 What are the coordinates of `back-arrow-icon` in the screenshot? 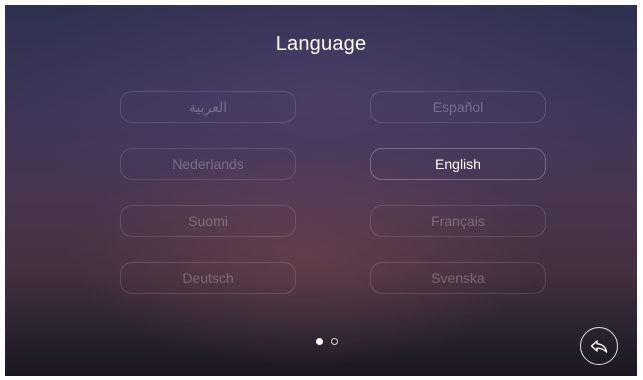 It's located at (599, 346).